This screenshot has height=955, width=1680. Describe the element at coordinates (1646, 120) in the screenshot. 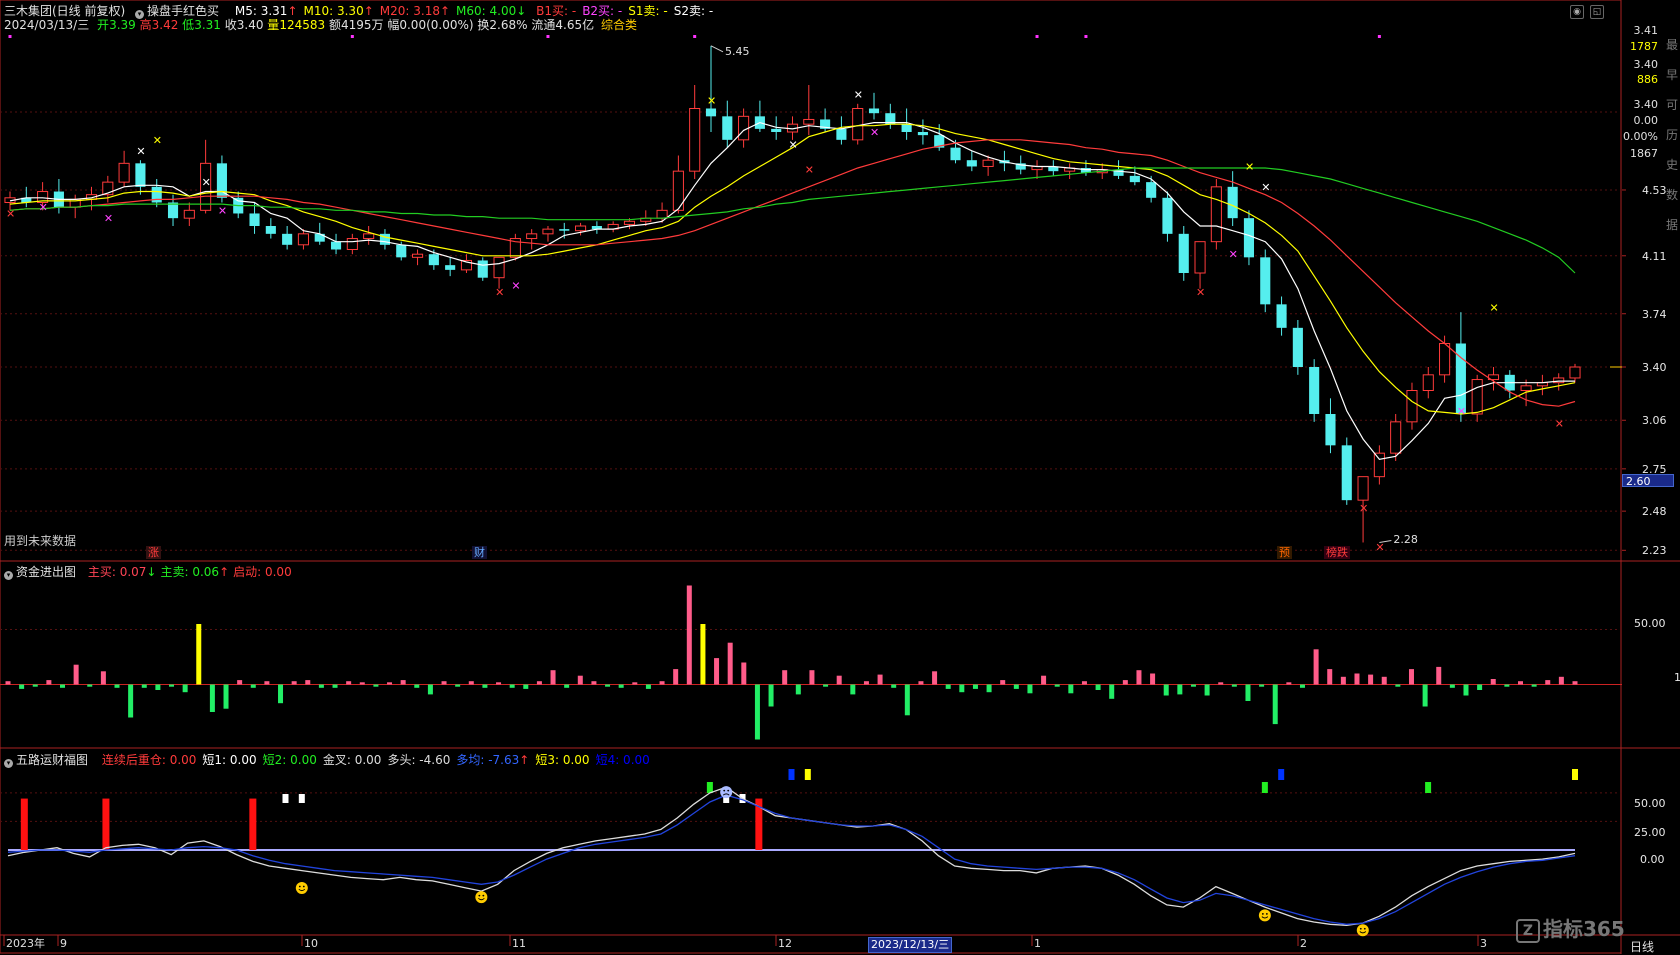

I see `panel-value-5: 0.00` at that location.